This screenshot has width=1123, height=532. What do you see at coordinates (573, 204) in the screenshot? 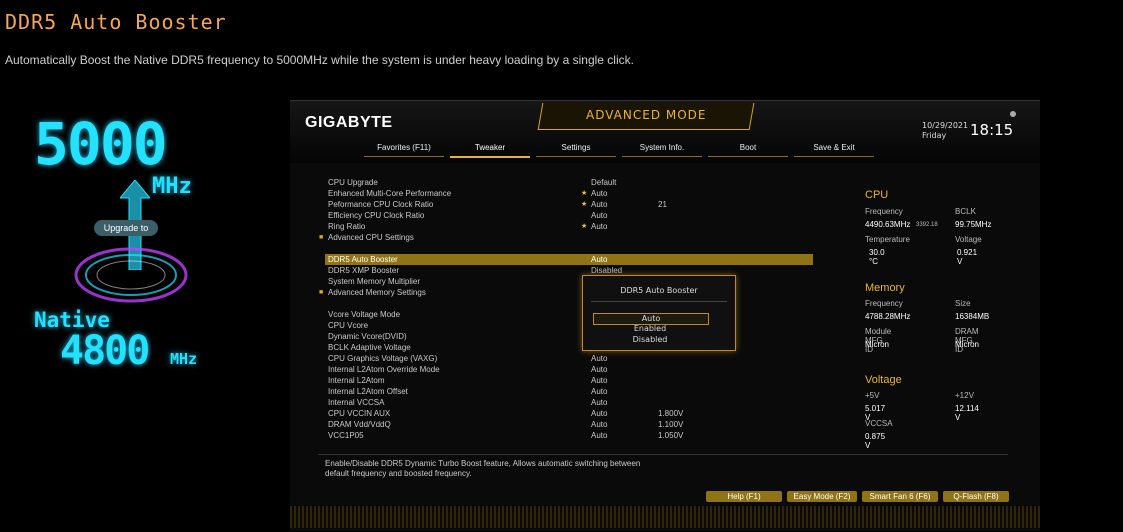
I see `setting-row: Peformance CPU Clock Ratio ★ Auto 21` at bounding box center [573, 204].